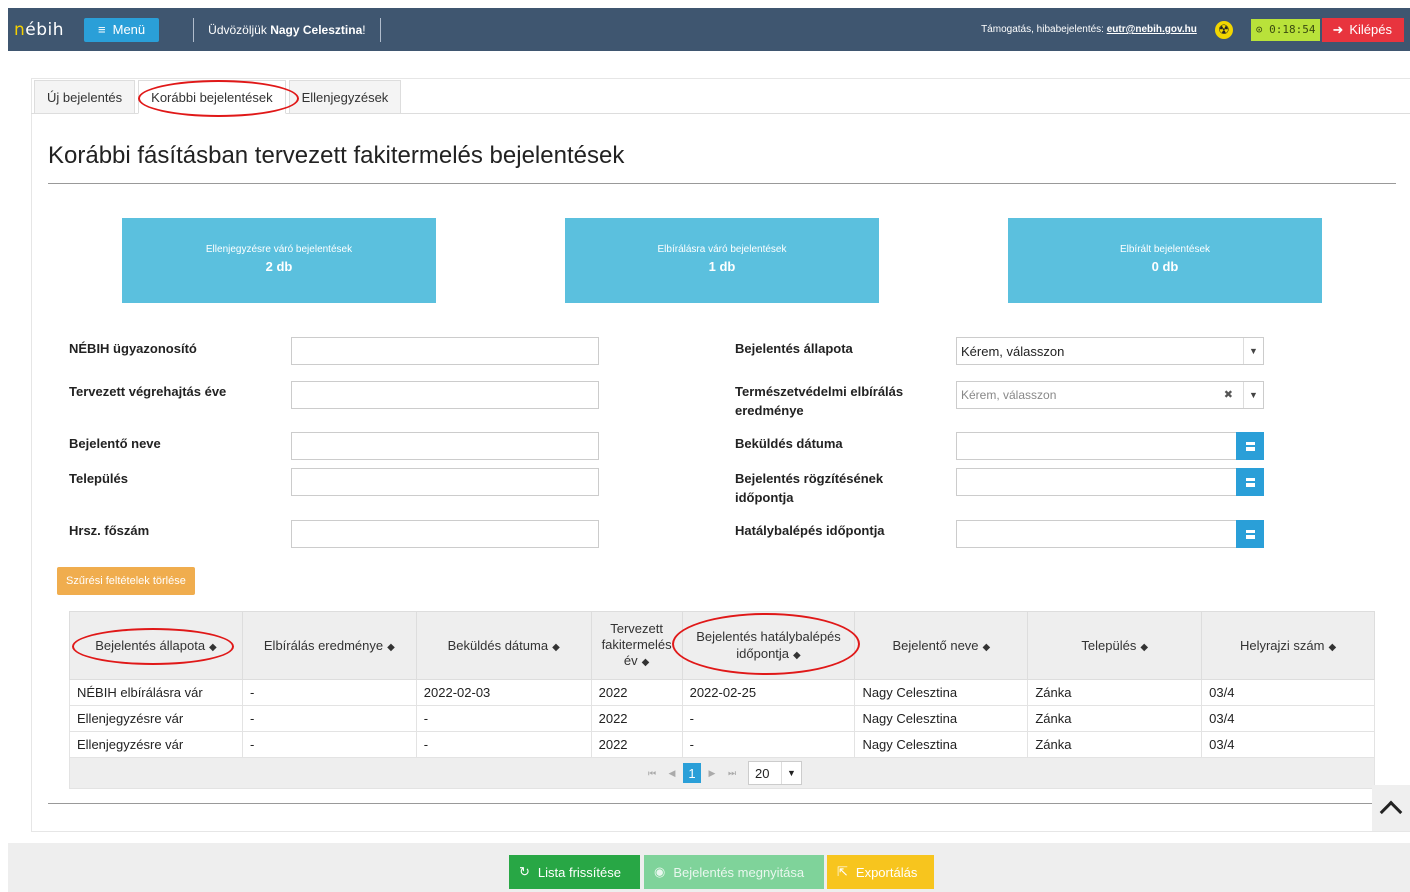 Image resolution: width=1410 pixels, height=892 pixels. What do you see at coordinates (445, 351) in the screenshot?
I see `case-id-input` at bounding box center [445, 351].